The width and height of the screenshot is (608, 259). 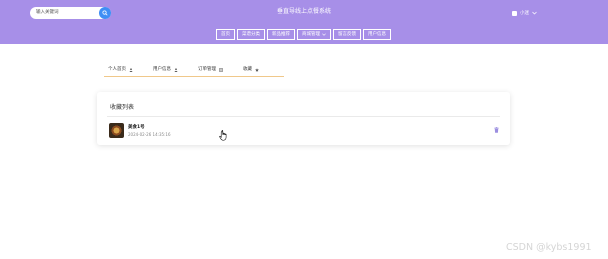 I want to click on nav-item-feedback: 留言反馈, so click(x=347, y=34).